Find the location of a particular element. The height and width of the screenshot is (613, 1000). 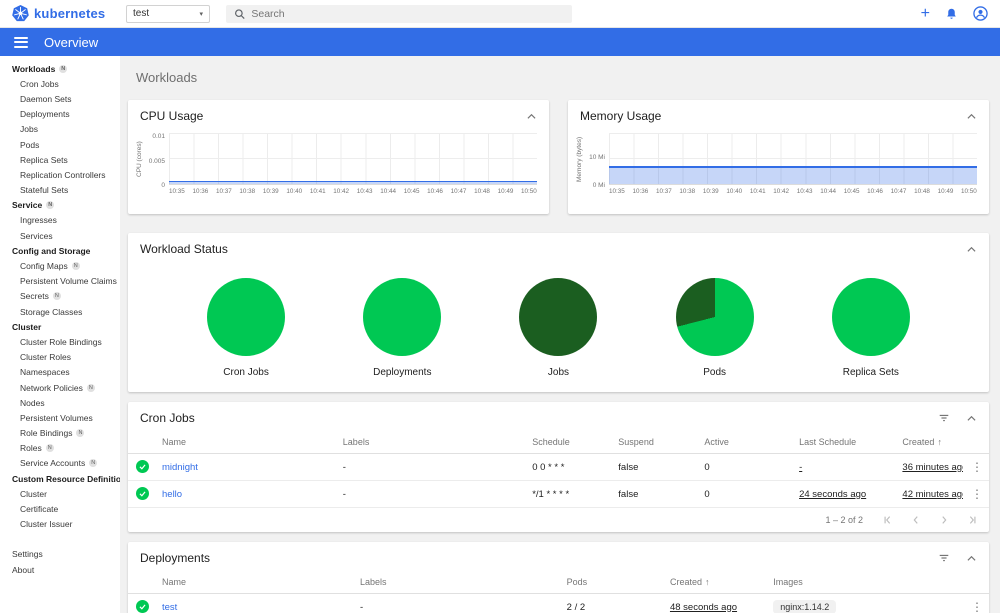

sidebar-item-label: Stateful Sets is located at coordinates (44, 190).